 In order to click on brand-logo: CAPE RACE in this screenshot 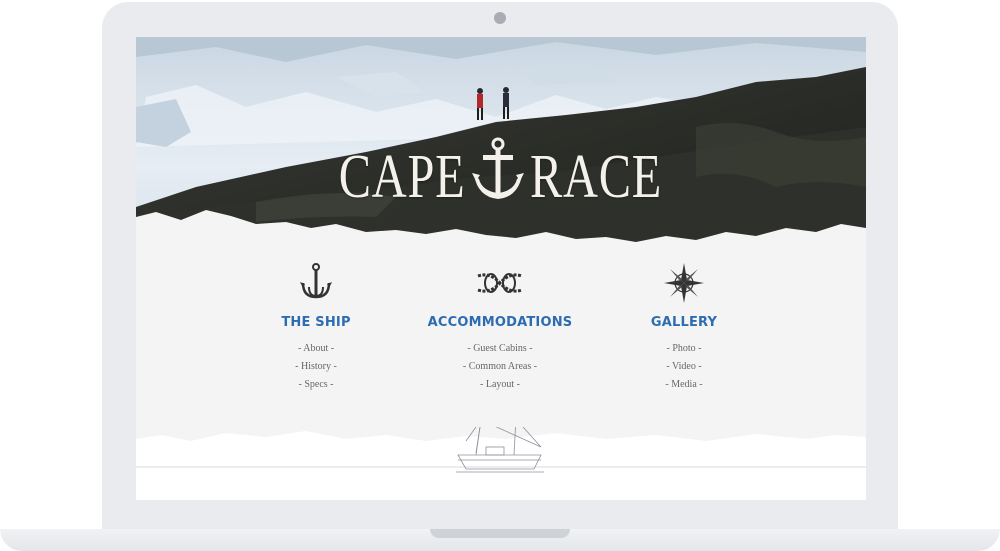, I will do `click(501, 177)`.